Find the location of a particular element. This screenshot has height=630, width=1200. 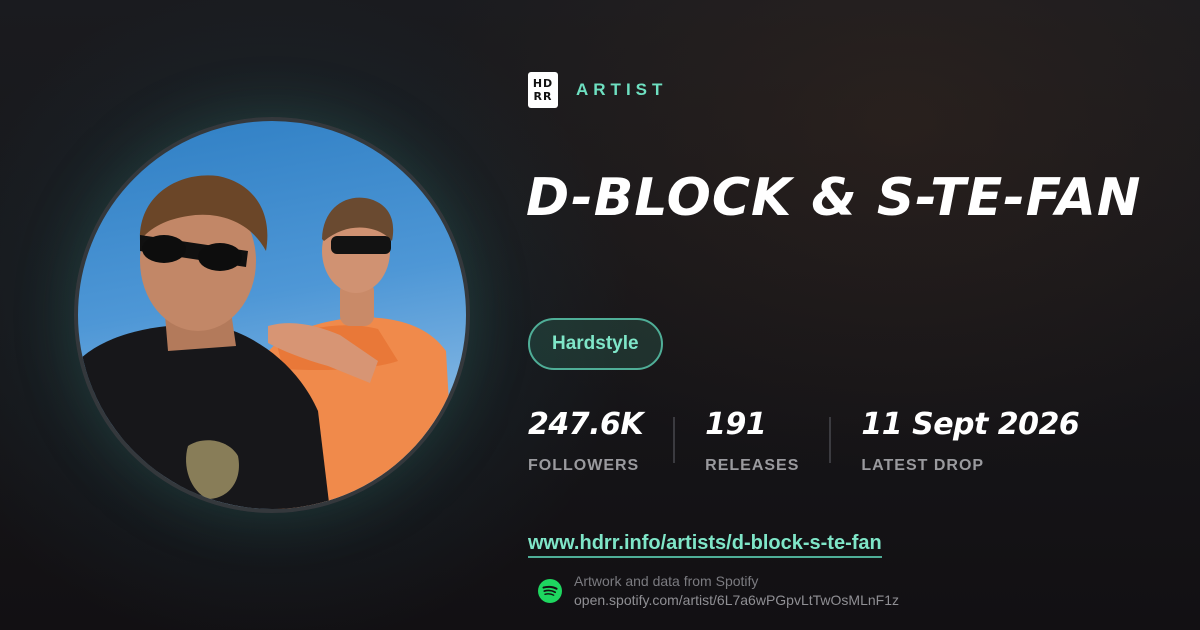

stat-releases: 191 RELEASES is located at coordinates (752, 440).